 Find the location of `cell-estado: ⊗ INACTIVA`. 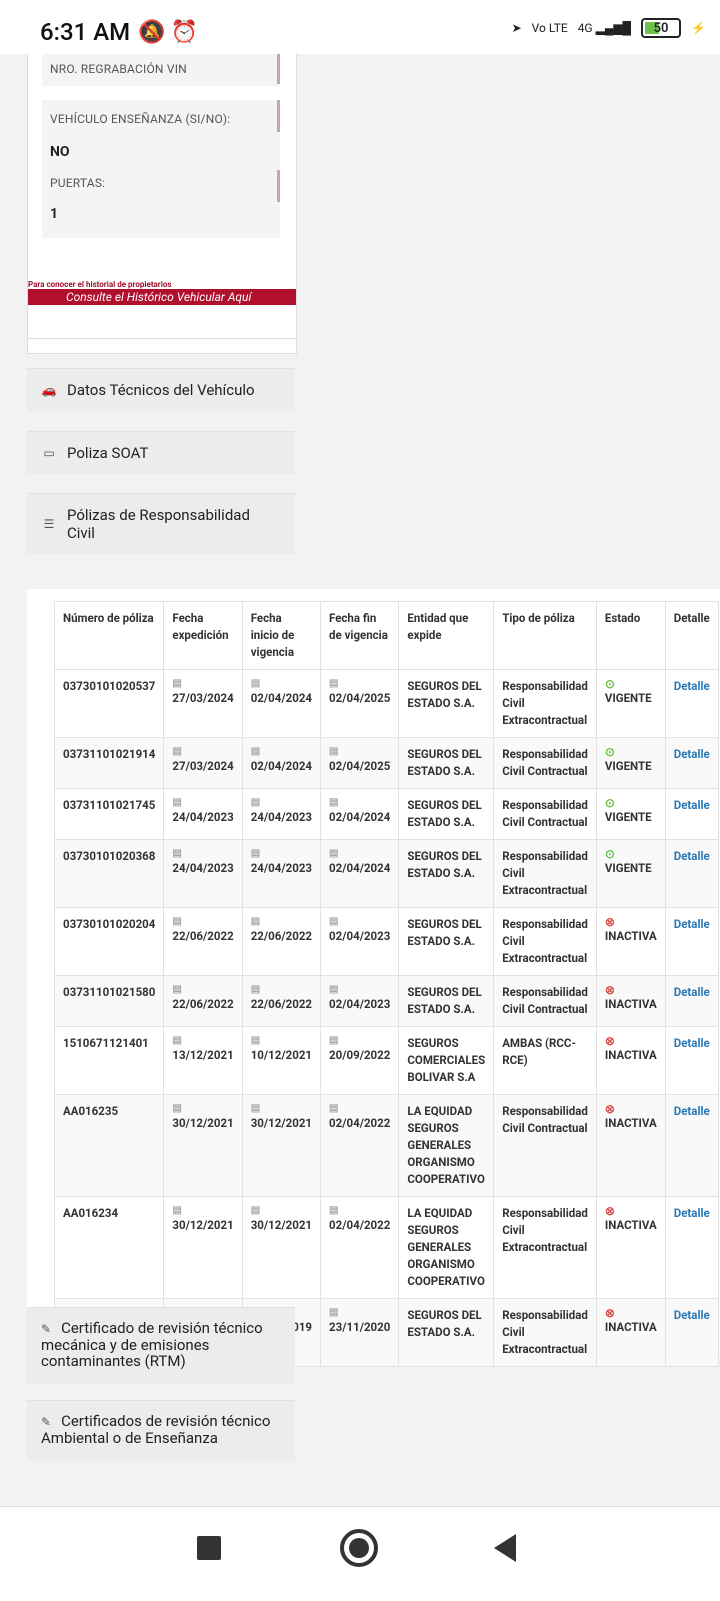

cell-estado: ⊗ INACTIVA is located at coordinates (630, 941).